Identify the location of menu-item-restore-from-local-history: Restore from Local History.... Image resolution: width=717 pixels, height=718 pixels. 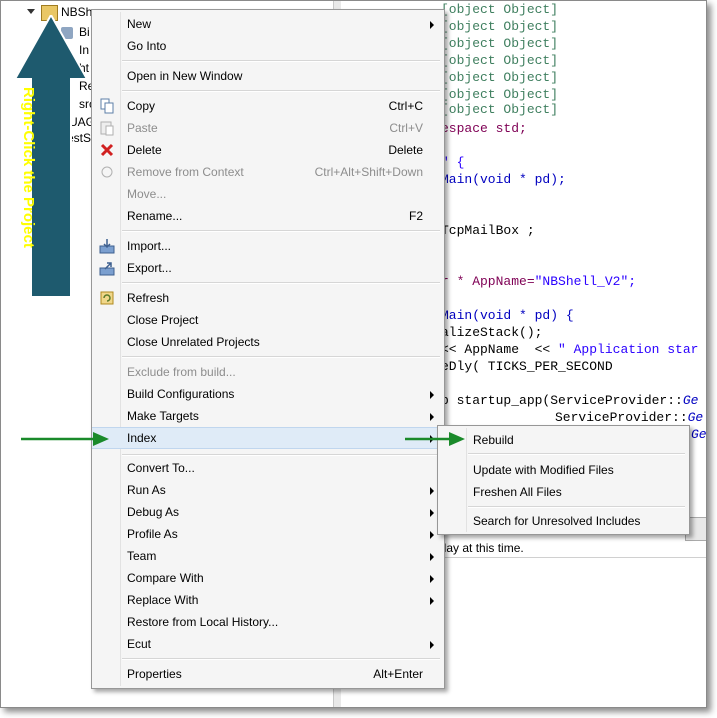
(268, 622).